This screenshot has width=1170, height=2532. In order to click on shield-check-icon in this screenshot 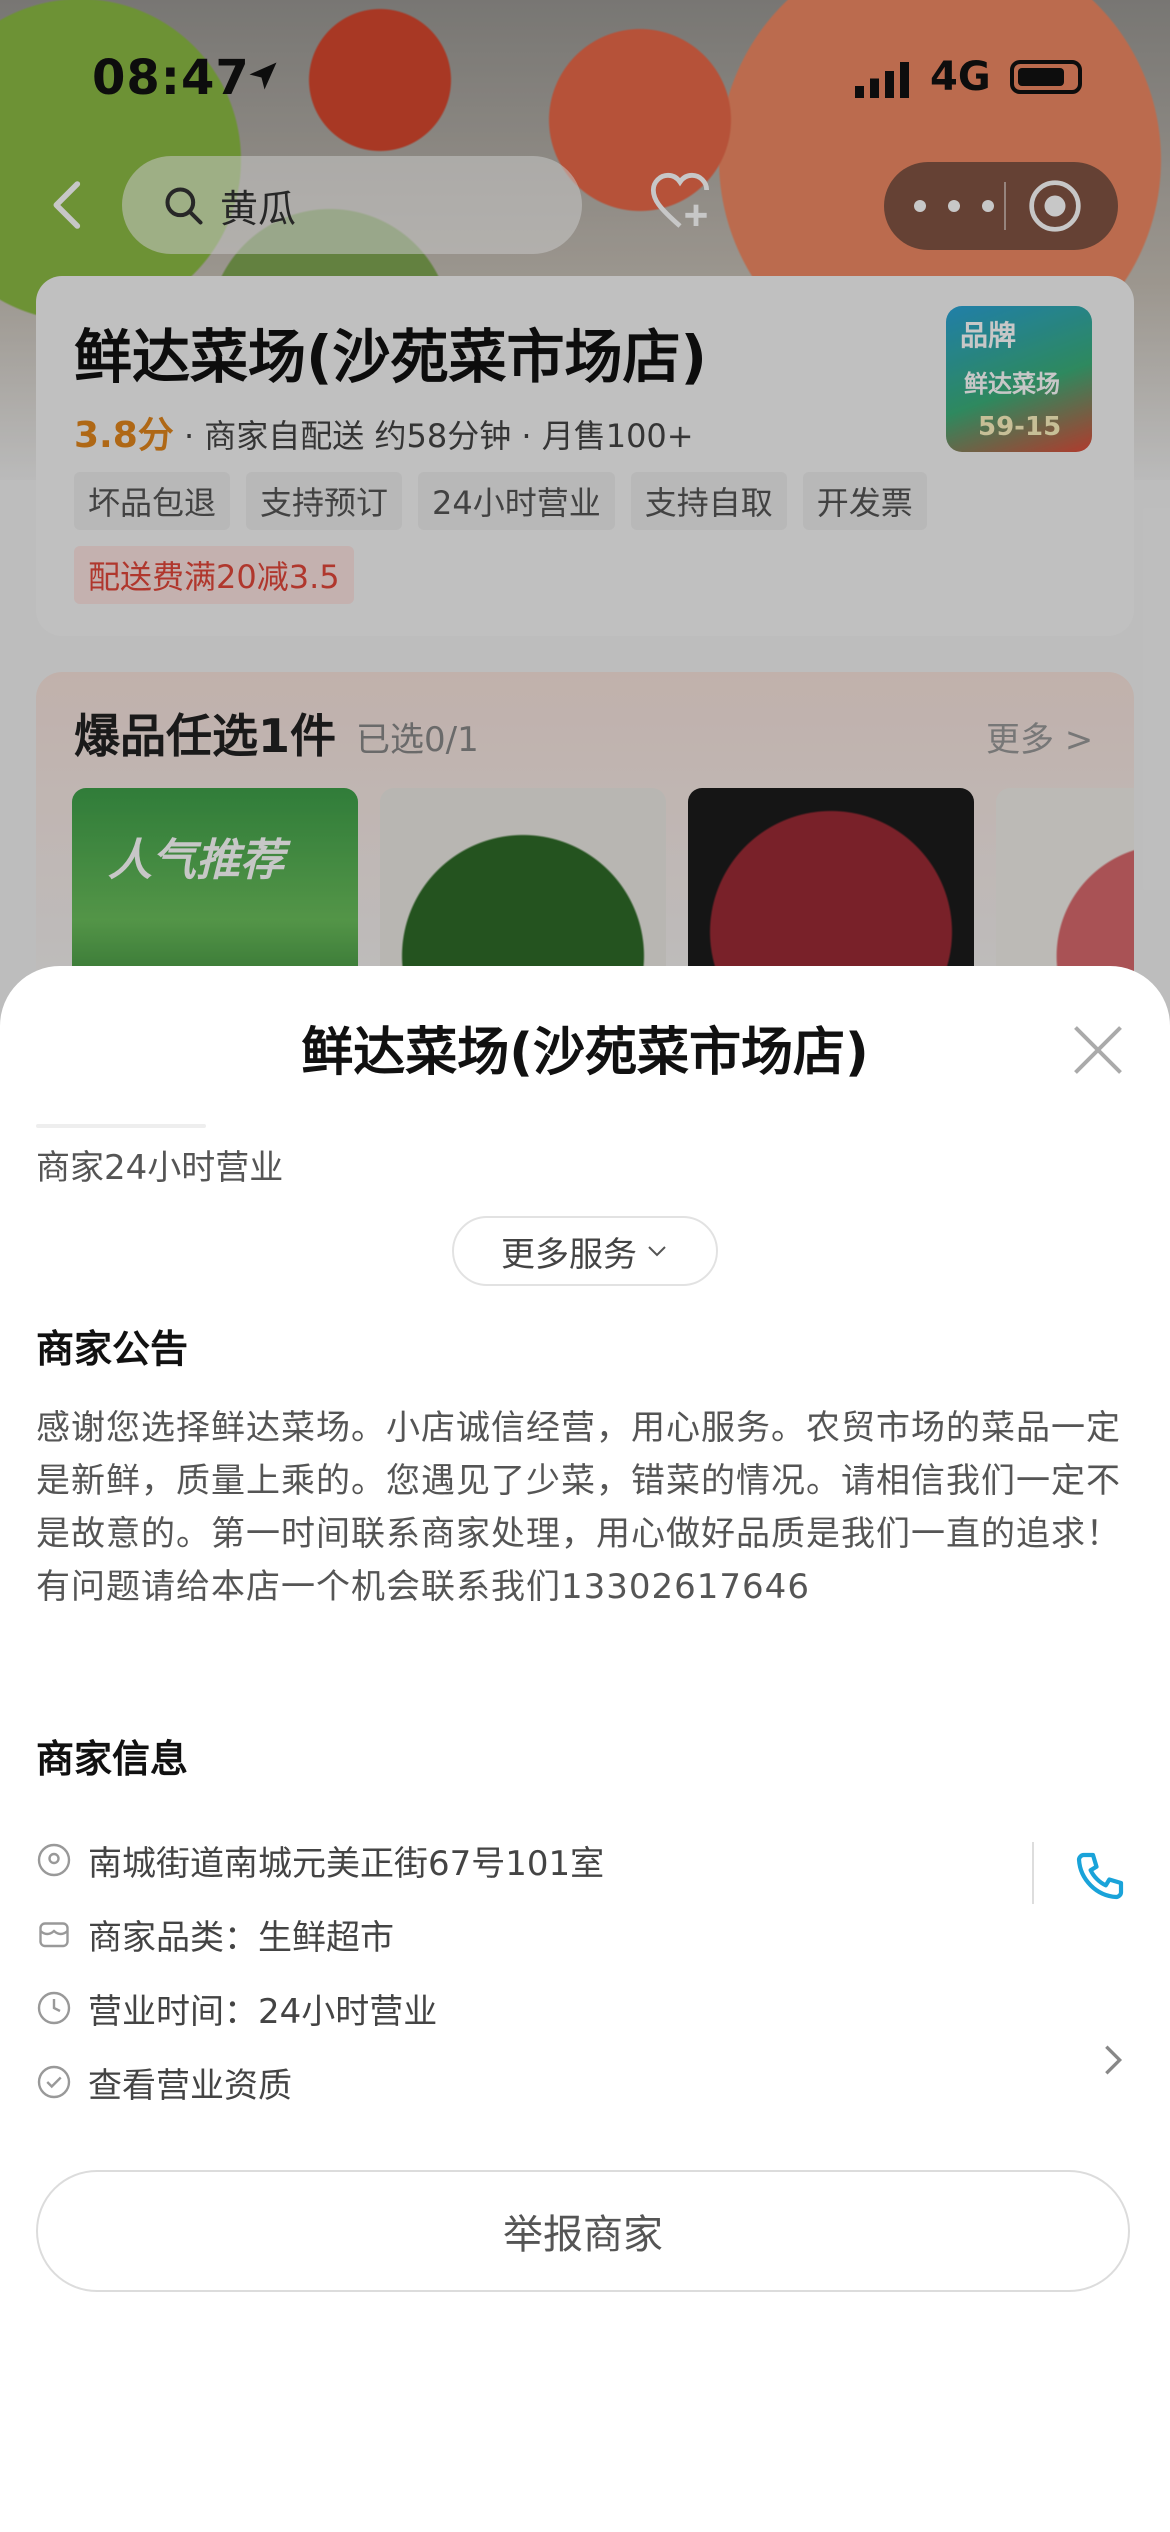, I will do `click(54, 2082)`.